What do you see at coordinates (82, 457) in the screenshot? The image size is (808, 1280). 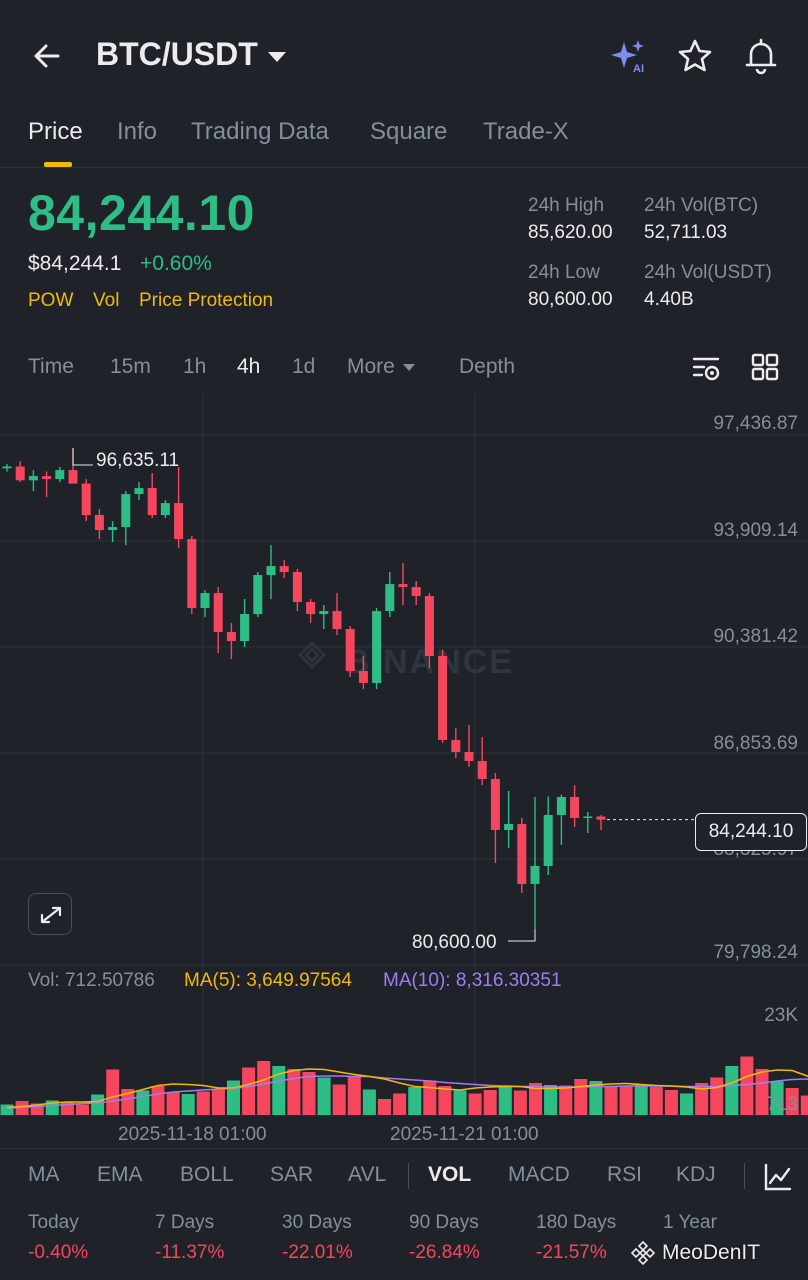 I see `max-price-leader` at bounding box center [82, 457].